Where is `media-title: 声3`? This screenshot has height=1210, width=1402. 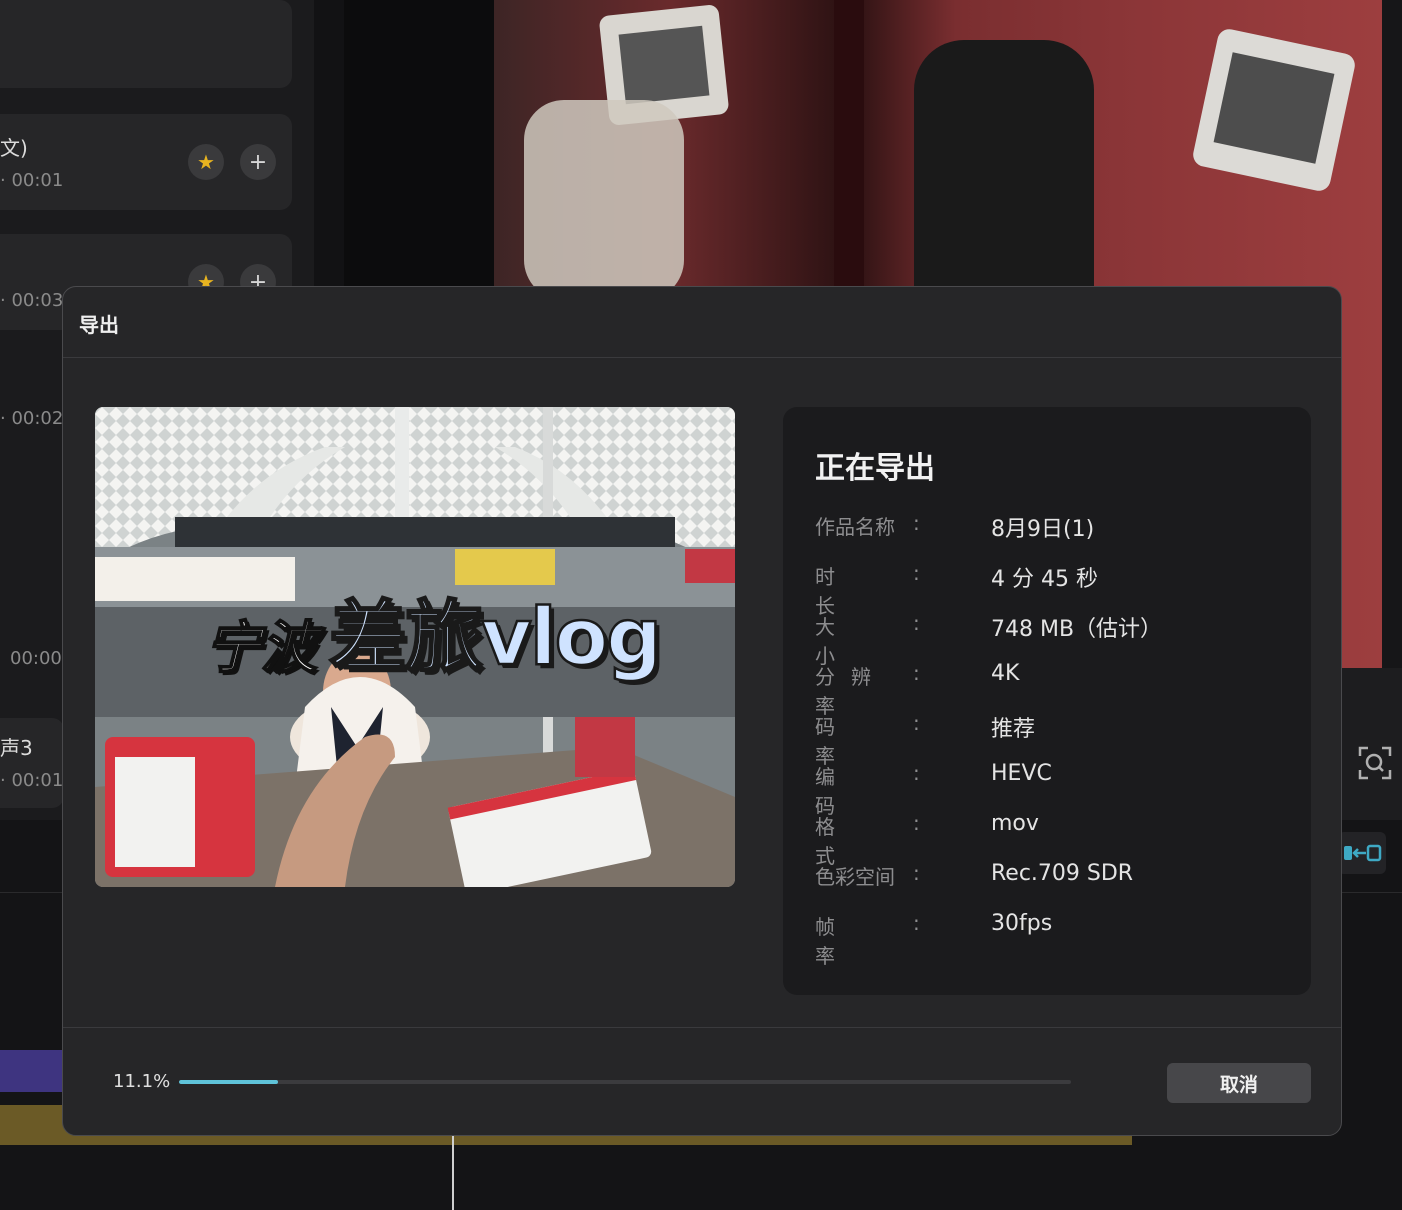
media-title: 声3 is located at coordinates (16, 748).